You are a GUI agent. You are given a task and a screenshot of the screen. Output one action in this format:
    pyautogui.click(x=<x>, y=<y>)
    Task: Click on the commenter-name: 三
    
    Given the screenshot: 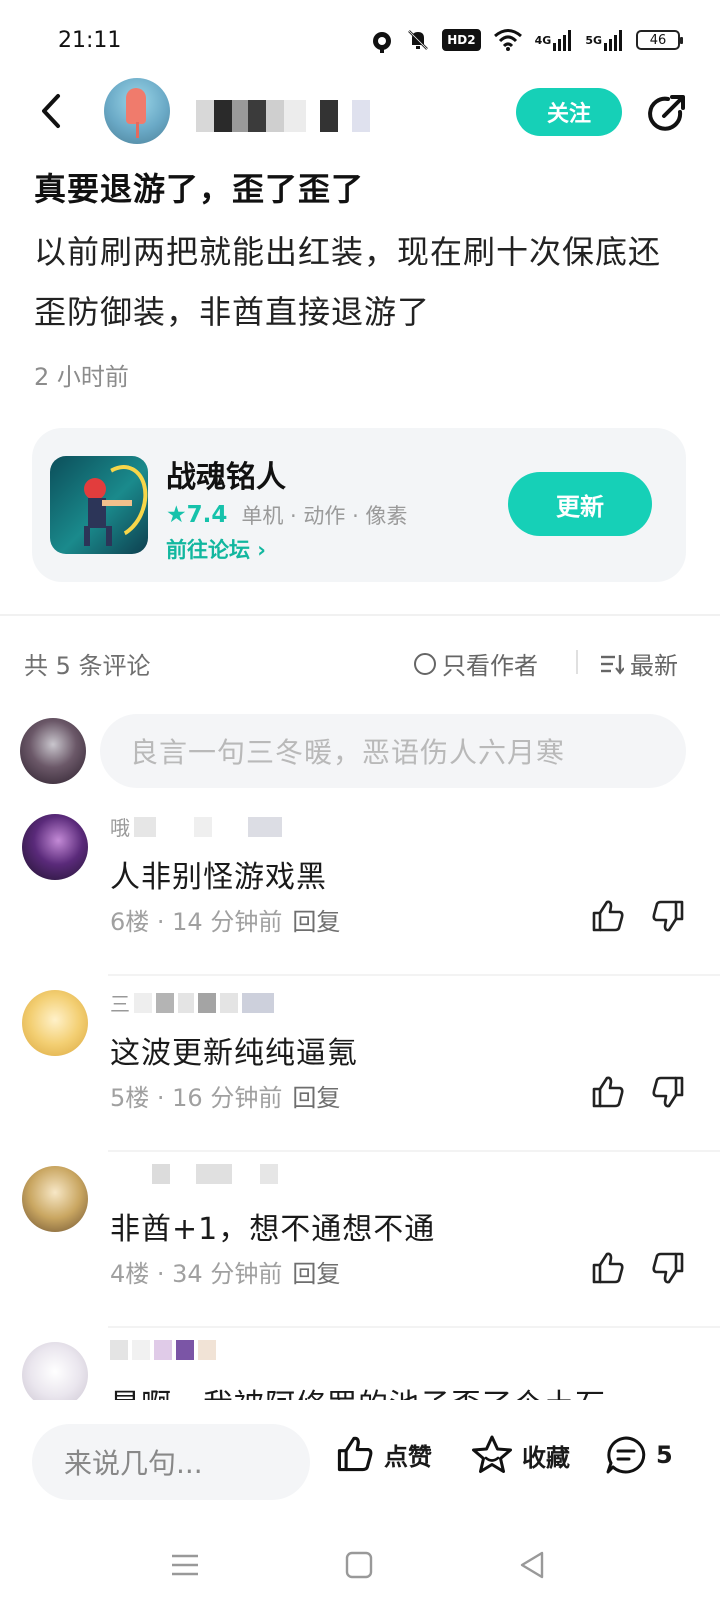 What is the action you would take?
    pyautogui.click(x=192, y=1002)
    